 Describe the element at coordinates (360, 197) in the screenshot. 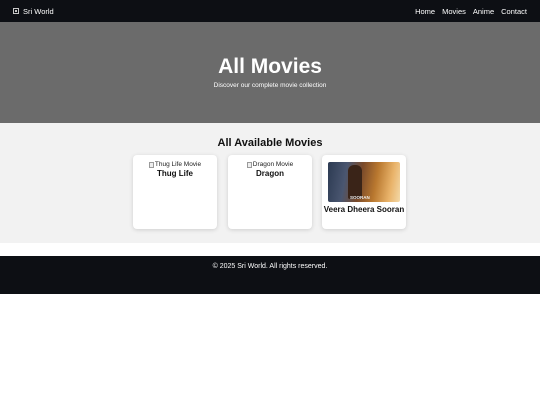

I see `poster-logo-text: SOORAN` at that location.